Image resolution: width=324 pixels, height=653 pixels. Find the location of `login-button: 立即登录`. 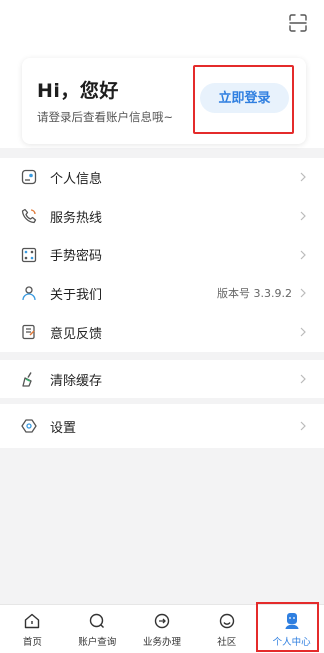

login-button: 立即登录 is located at coordinates (244, 98).